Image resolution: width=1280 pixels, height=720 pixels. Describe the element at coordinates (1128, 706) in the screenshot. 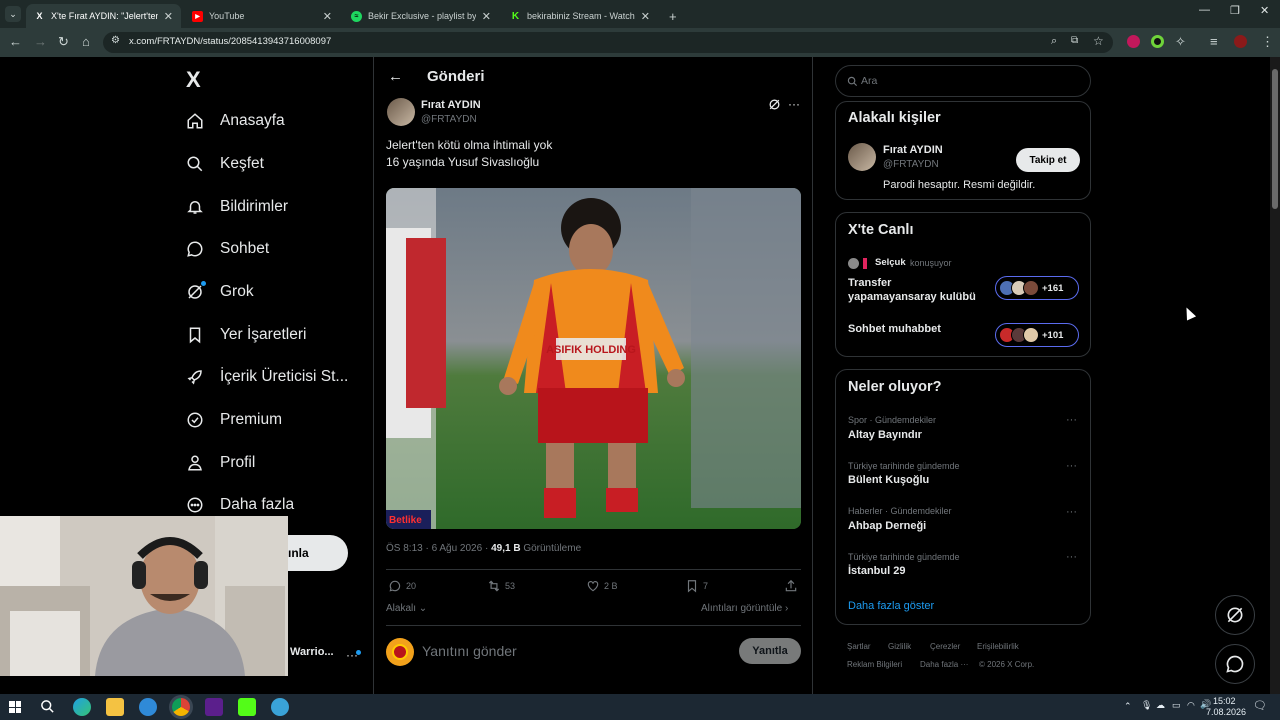

I see `tray-chevron-icon: ⌃` at that location.